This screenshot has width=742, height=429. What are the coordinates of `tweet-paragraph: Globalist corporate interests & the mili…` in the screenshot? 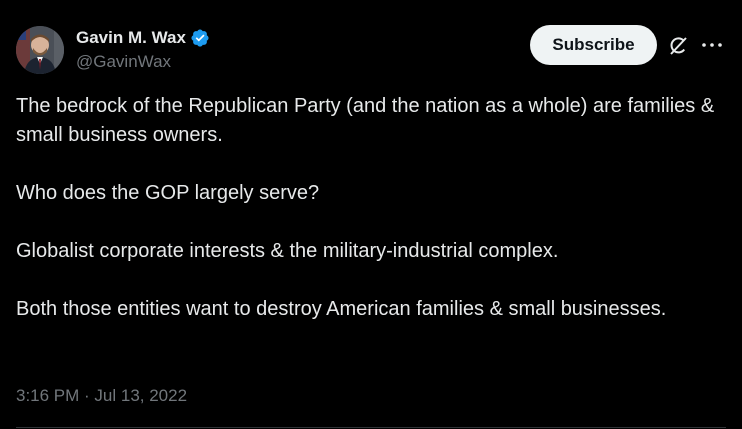 It's located at (287, 251).